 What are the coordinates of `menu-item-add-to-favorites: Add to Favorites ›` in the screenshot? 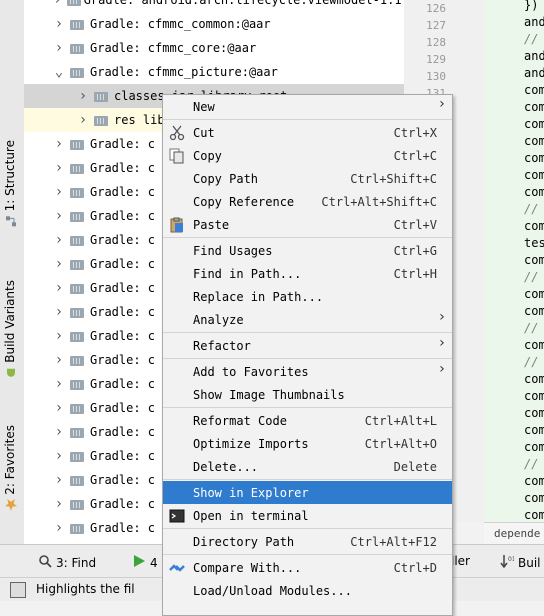 It's located at (307, 371).